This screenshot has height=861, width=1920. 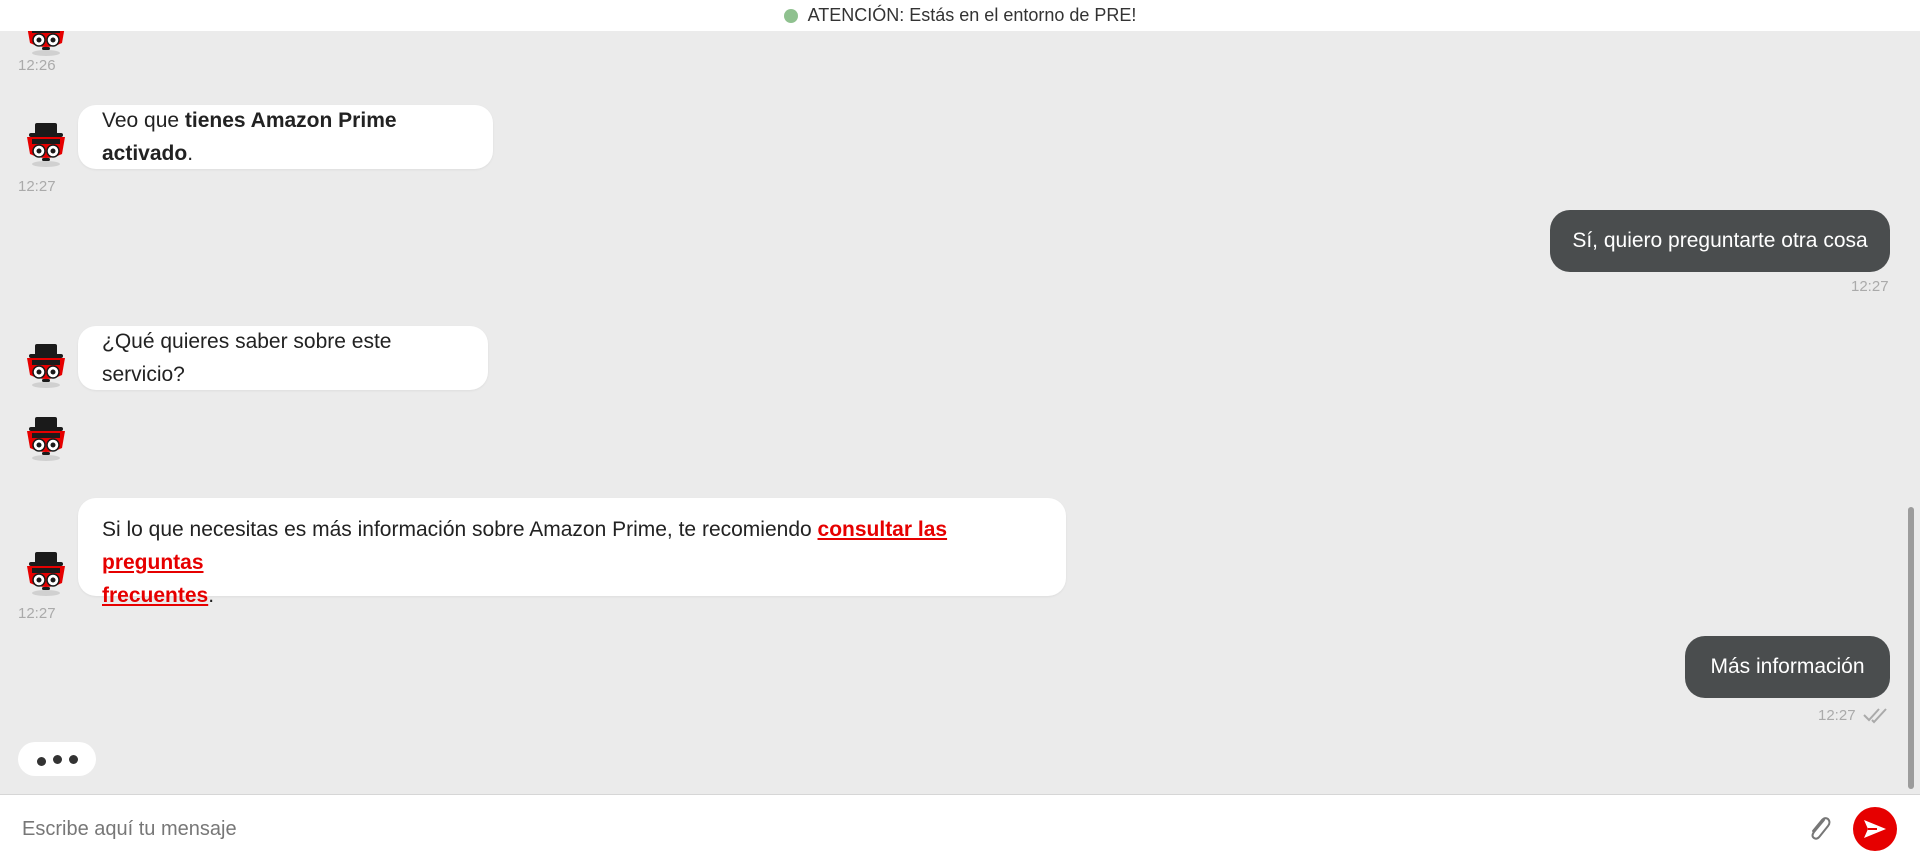 I want to click on message-text: Más información, so click(x=1787, y=666).